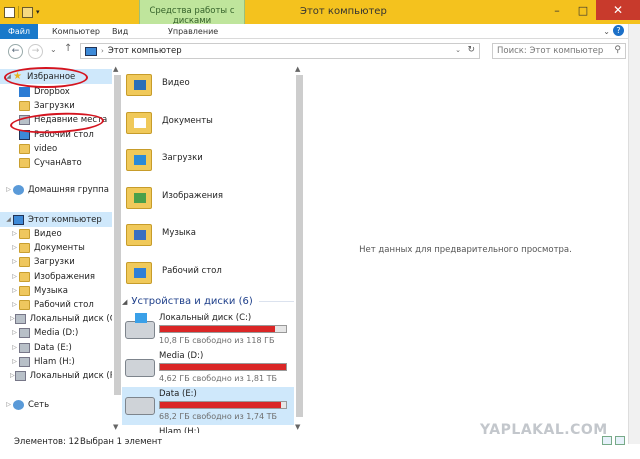 This screenshot has width=640, height=459. I want to click on customize-icon: ▾, so click(41, 12).